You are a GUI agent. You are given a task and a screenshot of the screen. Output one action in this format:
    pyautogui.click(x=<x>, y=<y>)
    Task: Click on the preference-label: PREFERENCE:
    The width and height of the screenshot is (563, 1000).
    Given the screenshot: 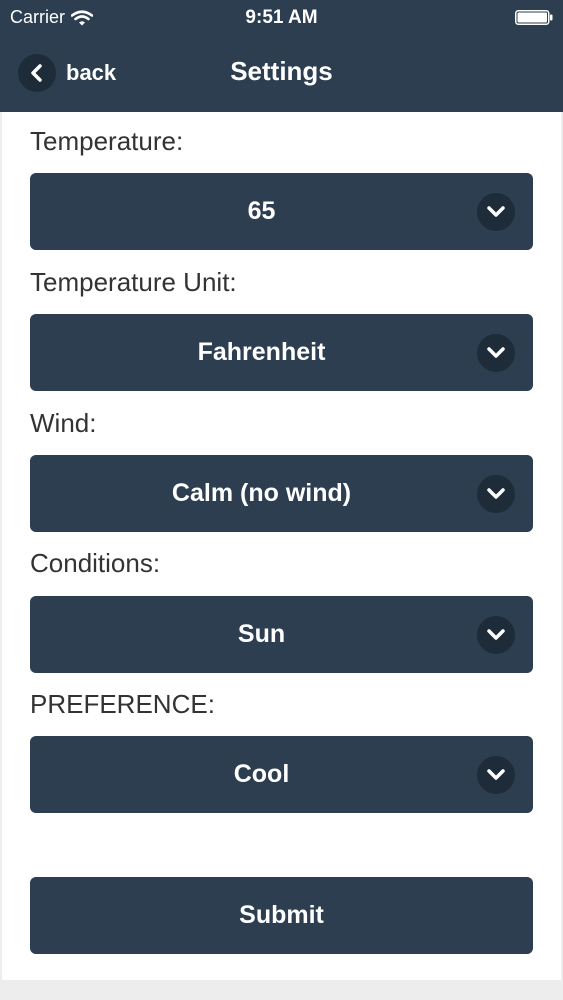 What is the action you would take?
    pyautogui.click(x=122, y=704)
    